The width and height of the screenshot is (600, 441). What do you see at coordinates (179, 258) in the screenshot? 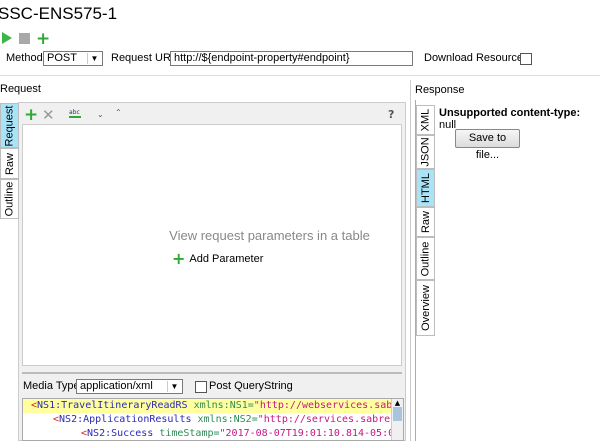
I see `plus-icon: +` at bounding box center [179, 258].